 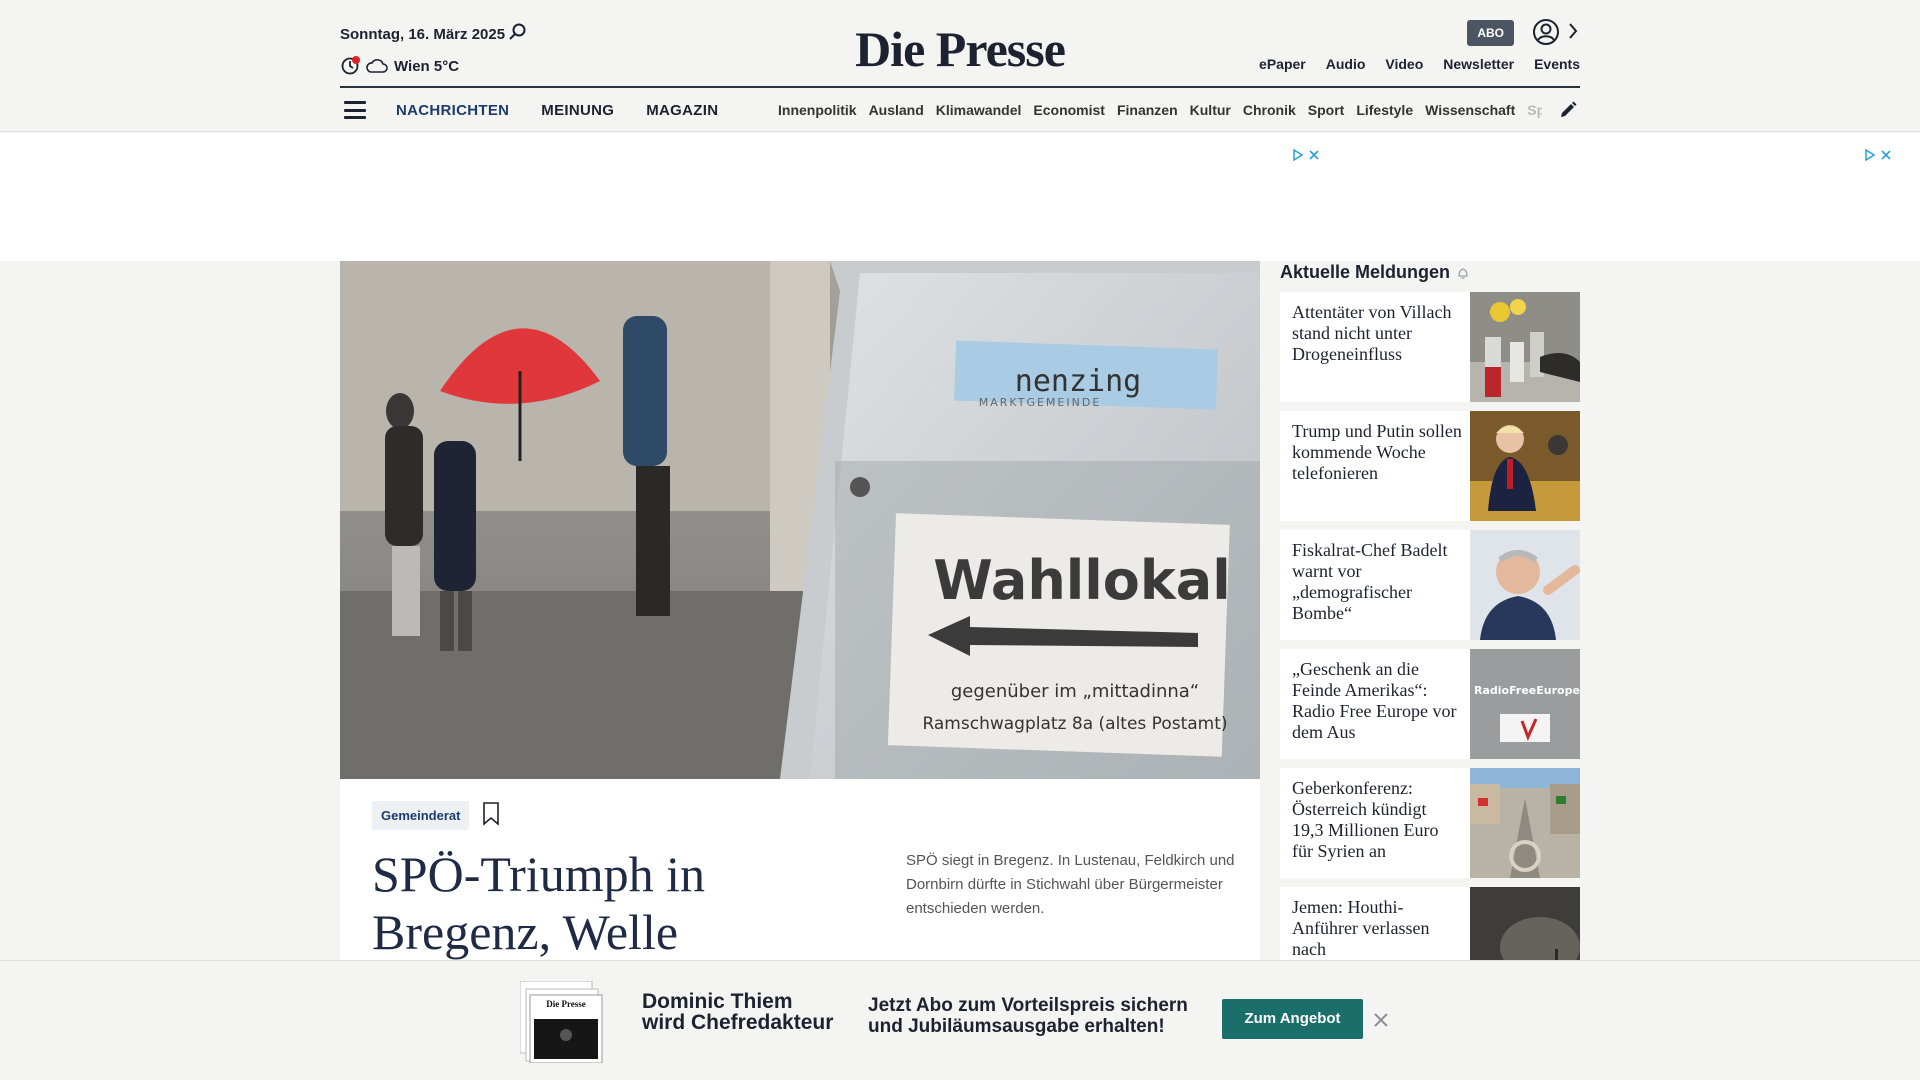 What do you see at coordinates (1463, 273) in the screenshot?
I see `bell-icon` at bounding box center [1463, 273].